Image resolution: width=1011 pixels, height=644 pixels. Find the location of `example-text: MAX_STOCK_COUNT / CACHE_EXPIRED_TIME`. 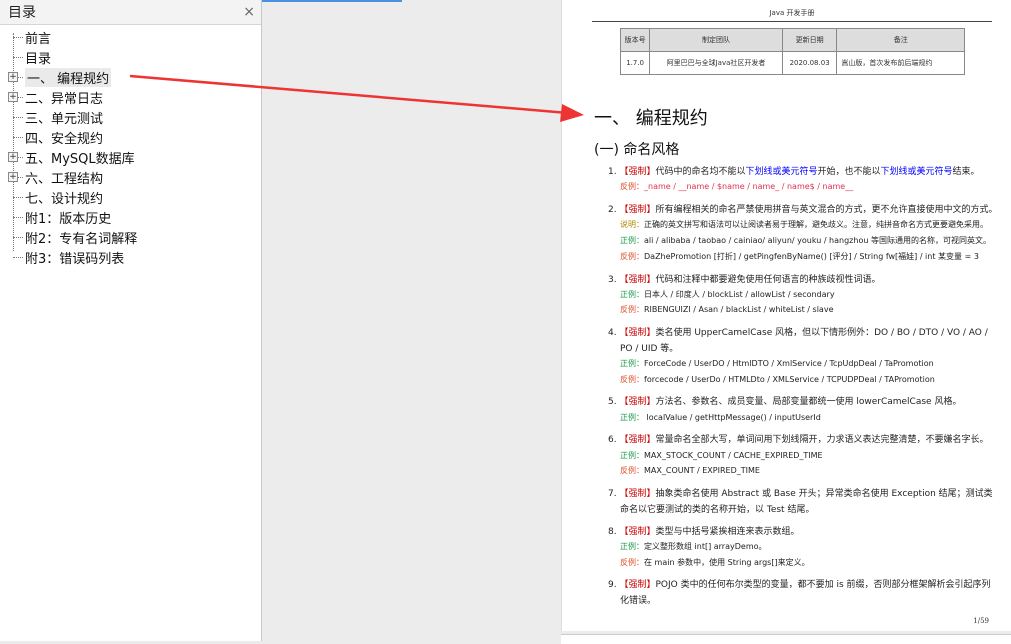

example-text: MAX_STOCK_COUNT / CACHE_EXPIRED_TIME is located at coordinates (733, 455).